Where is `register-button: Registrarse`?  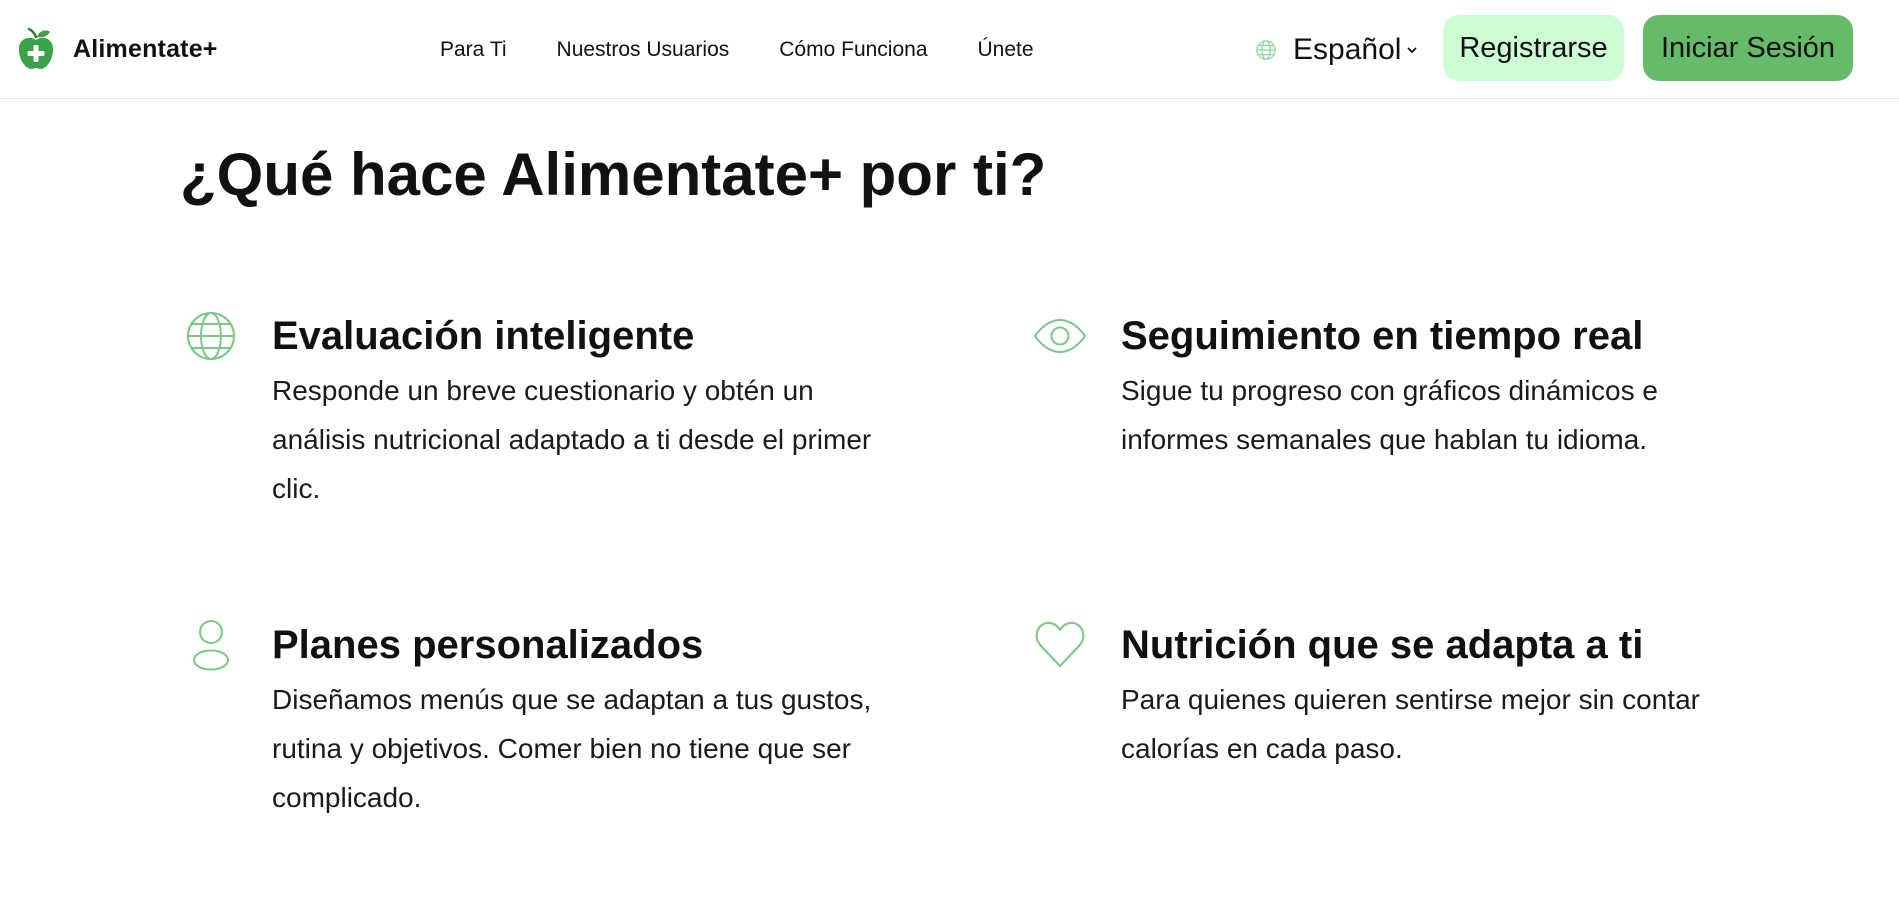 register-button: Registrarse is located at coordinates (1533, 48).